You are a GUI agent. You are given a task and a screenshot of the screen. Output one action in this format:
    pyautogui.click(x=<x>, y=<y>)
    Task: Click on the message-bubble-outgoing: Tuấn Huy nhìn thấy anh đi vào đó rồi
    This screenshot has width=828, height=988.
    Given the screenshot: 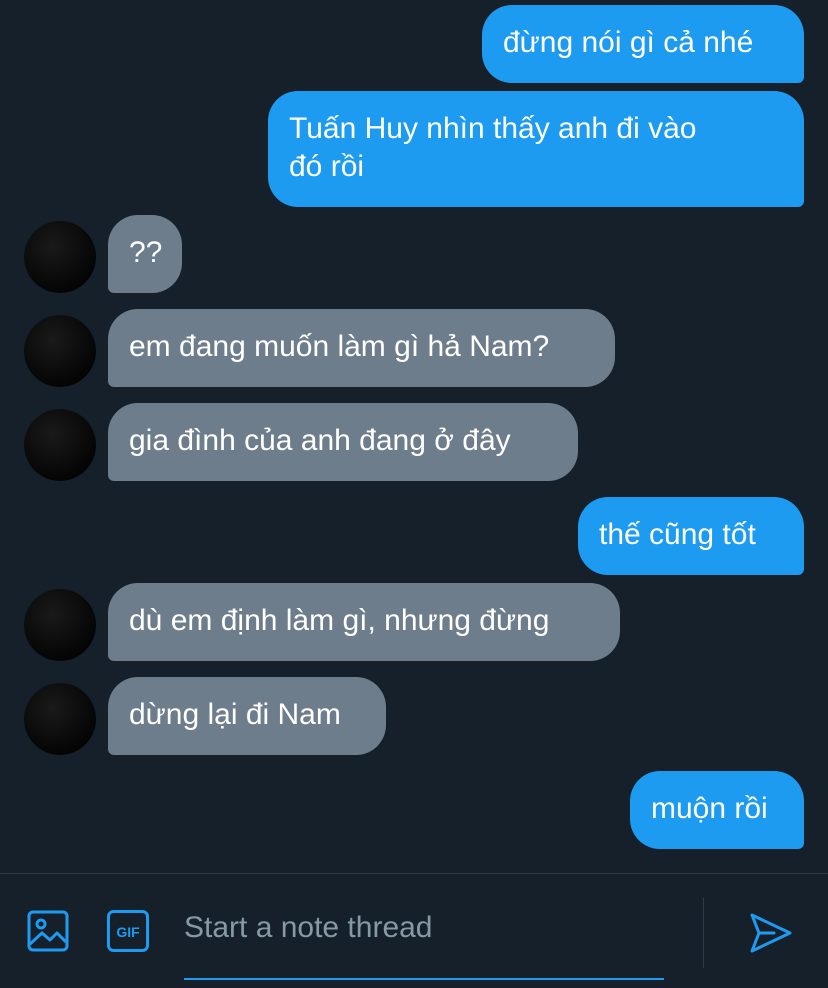 What is the action you would take?
    pyautogui.click(x=536, y=149)
    